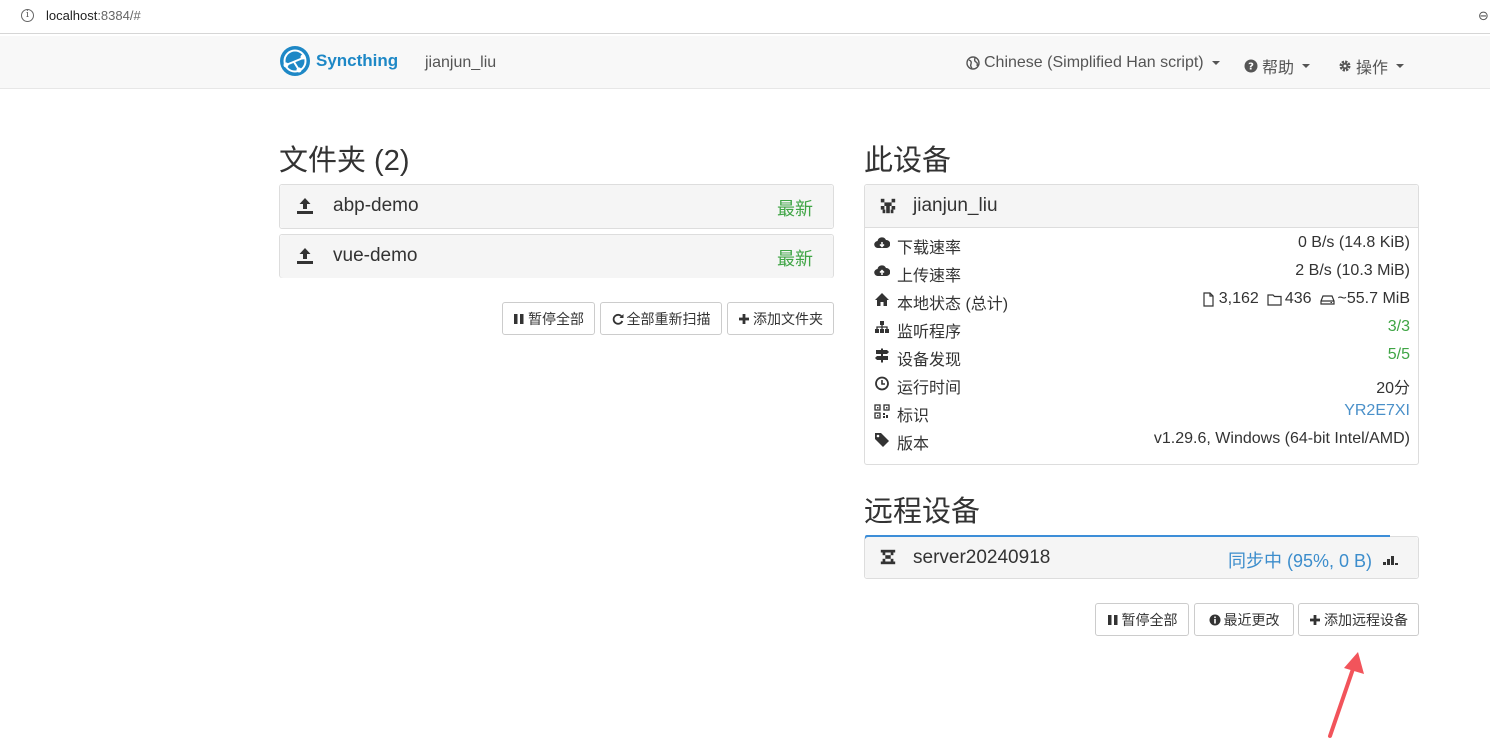 The width and height of the screenshot is (1490, 748). Describe the element at coordinates (1141, 299) in the screenshot. I see `local-state-row: 本地状态 (总计) 3,162 436 ~55.7 MiB` at that location.